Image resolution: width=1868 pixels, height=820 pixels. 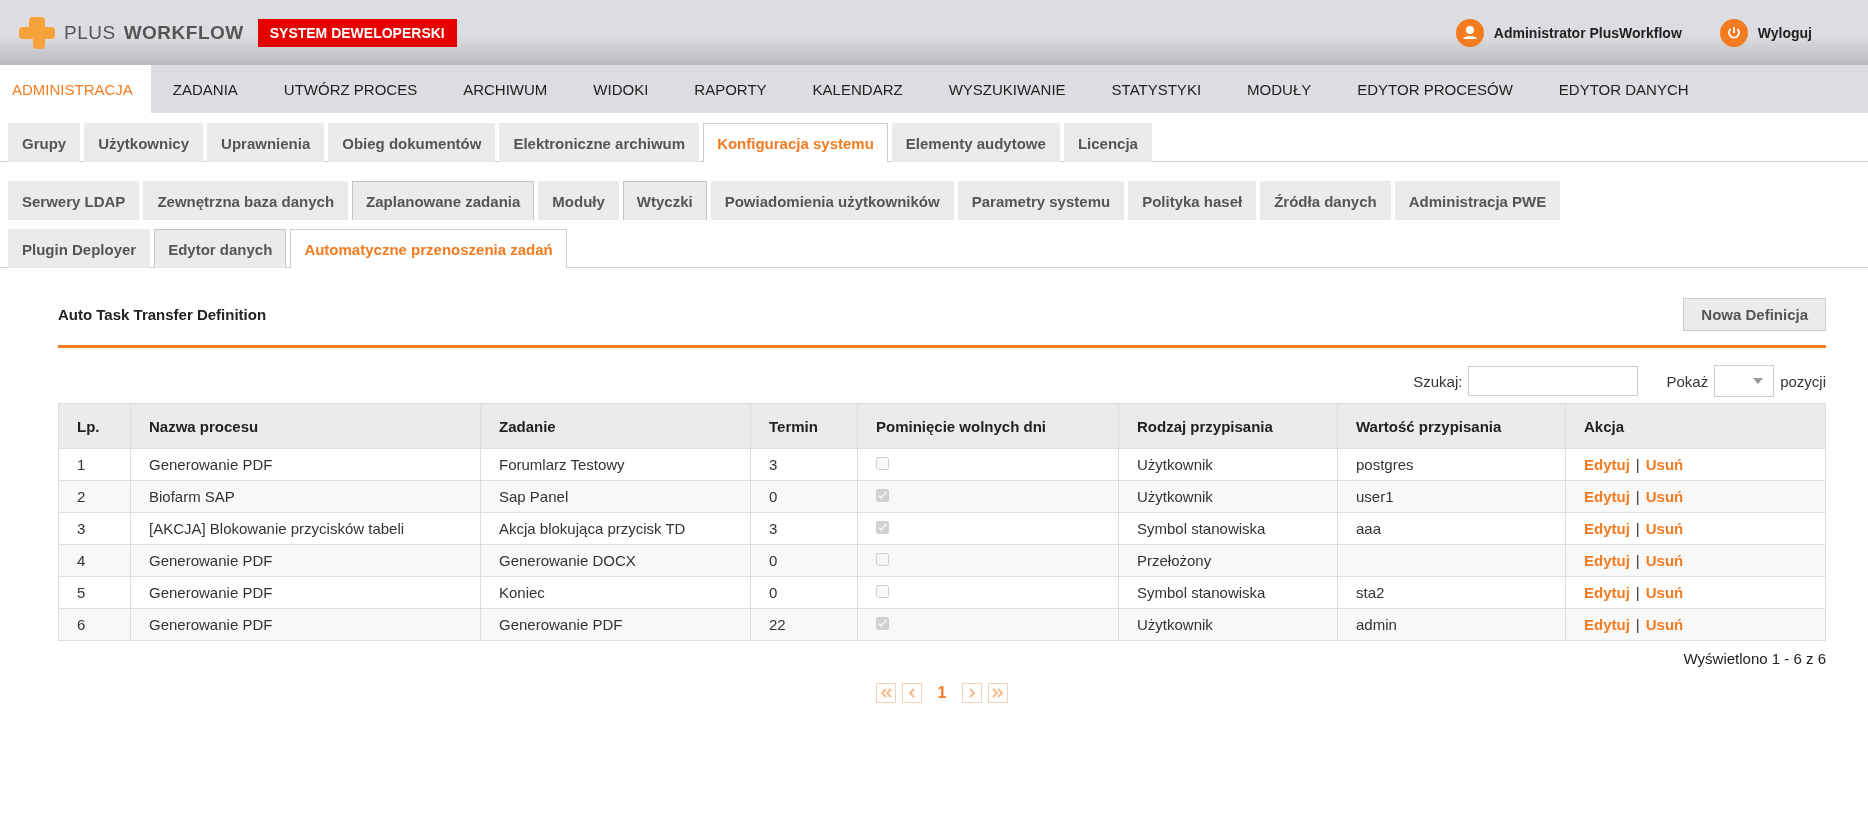 What do you see at coordinates (443, 200) in the screenshot?
I see `tab: Zaplanowane zadania` at bounding box center [443, 200].